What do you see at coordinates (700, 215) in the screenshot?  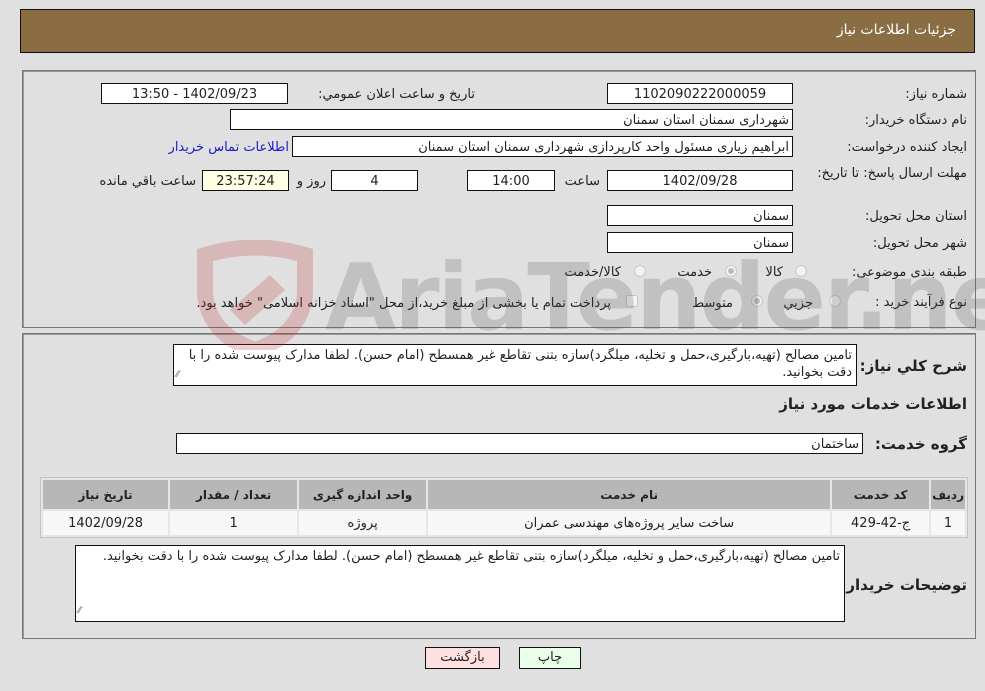 I see `delivery-province-field: سمنان` at bounding box center [700, 215].